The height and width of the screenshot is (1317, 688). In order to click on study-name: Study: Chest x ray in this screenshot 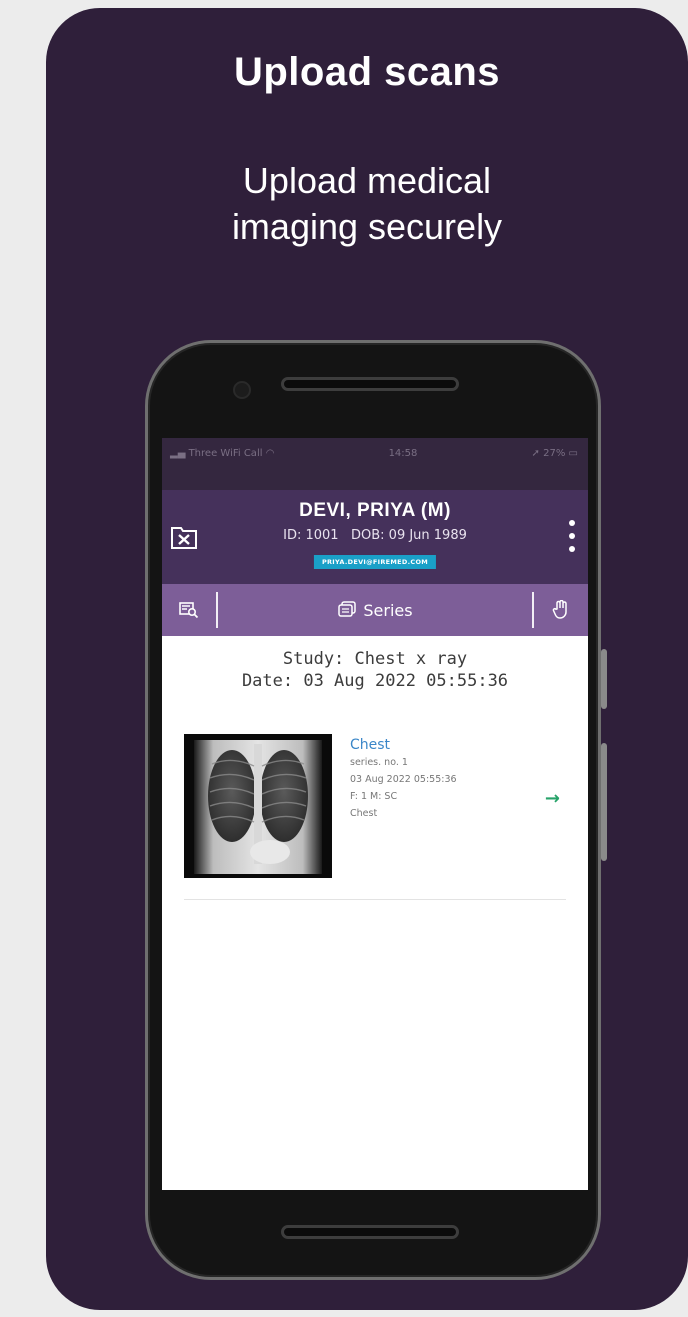, I will do `click(375, 659)`.